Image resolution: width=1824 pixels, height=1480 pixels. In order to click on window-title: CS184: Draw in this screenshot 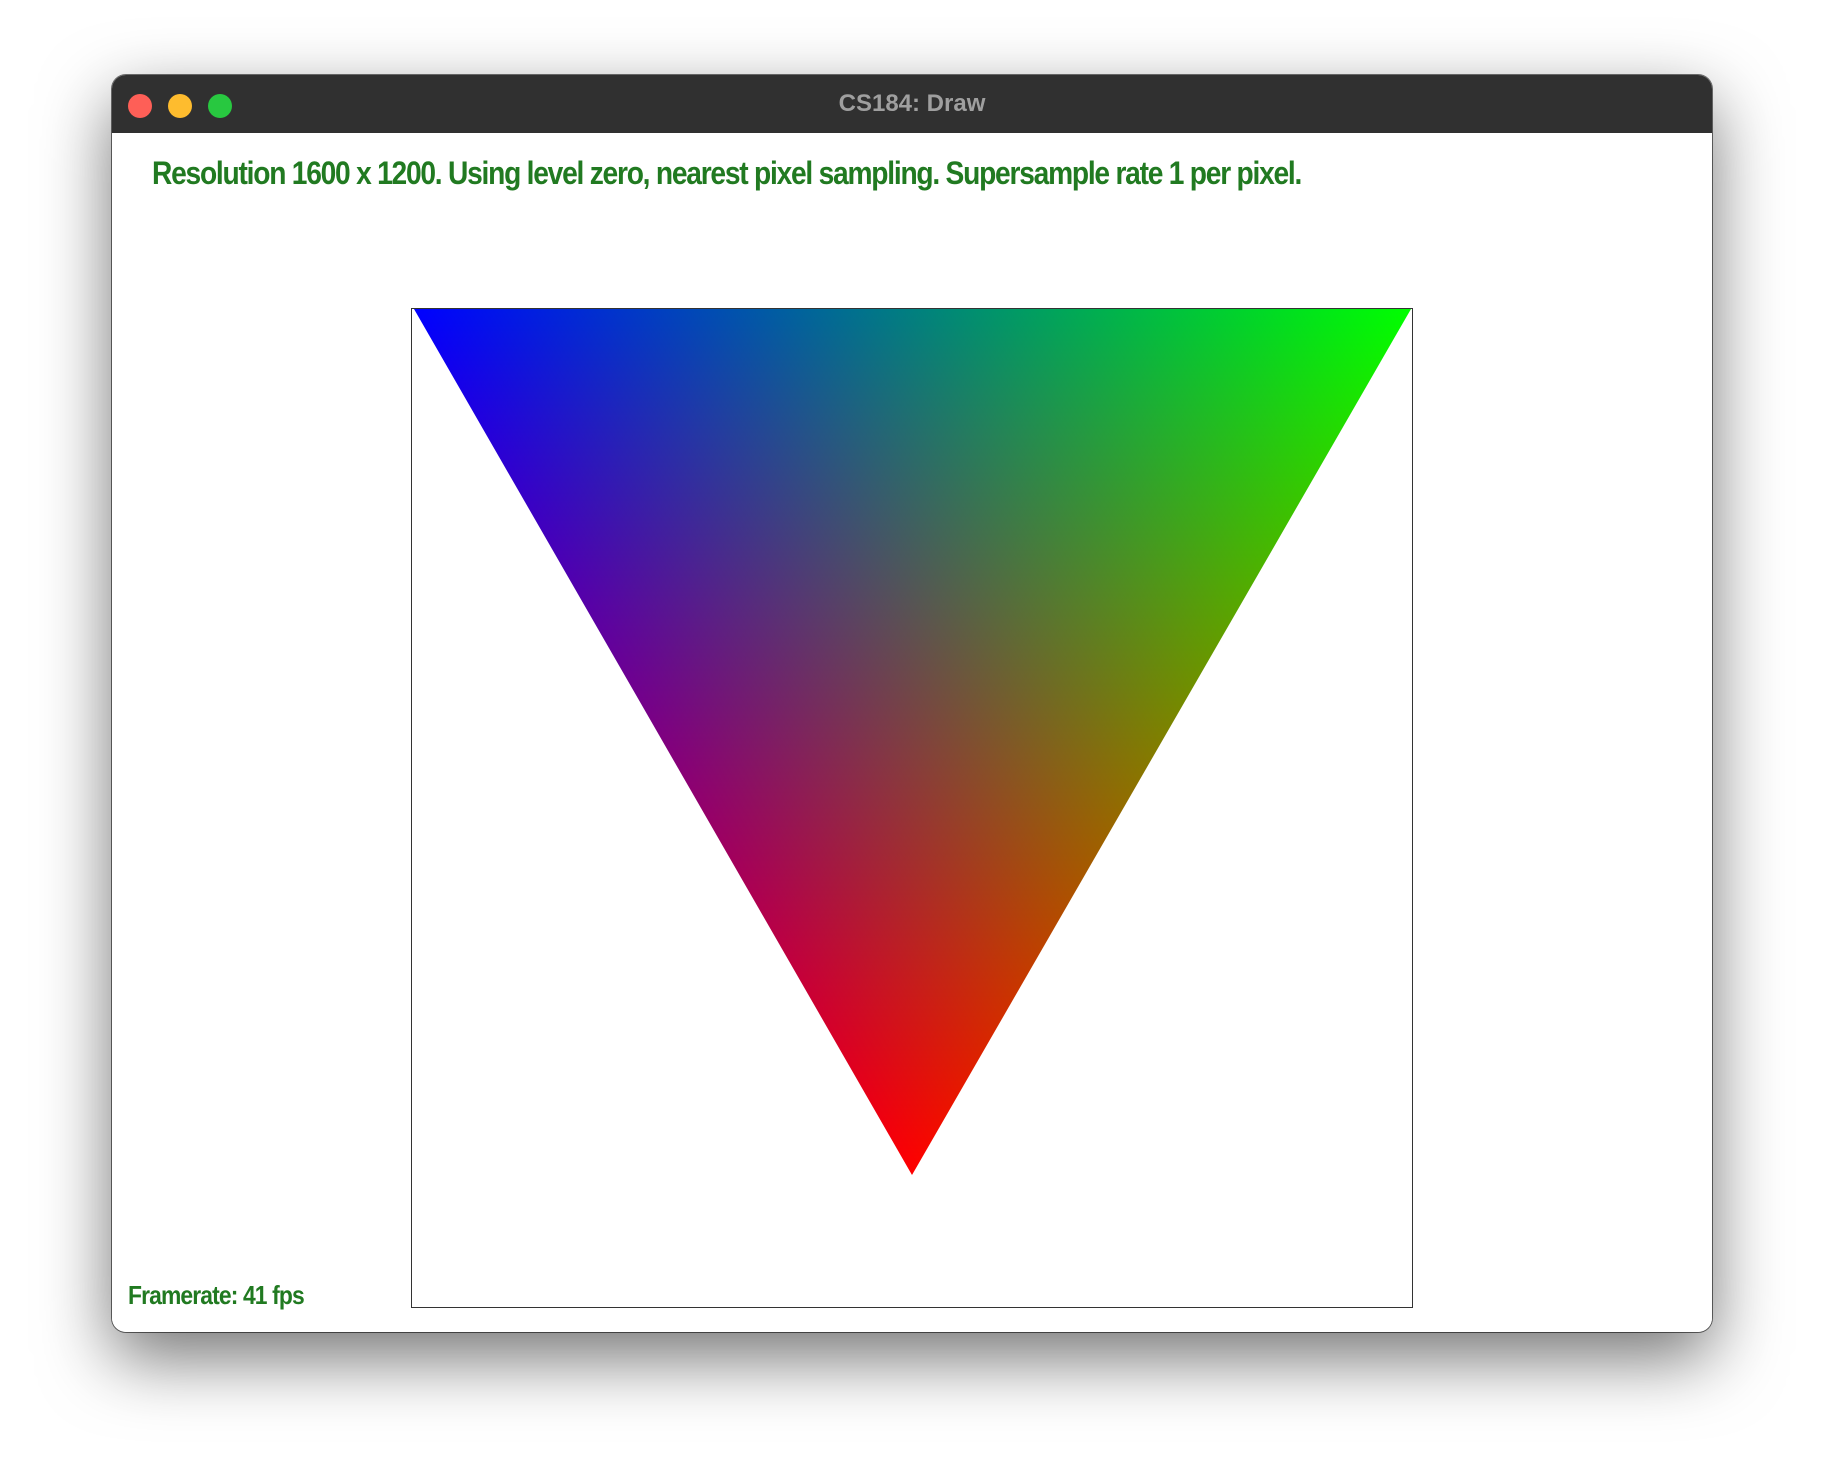, I will do `click(912, 103)`.